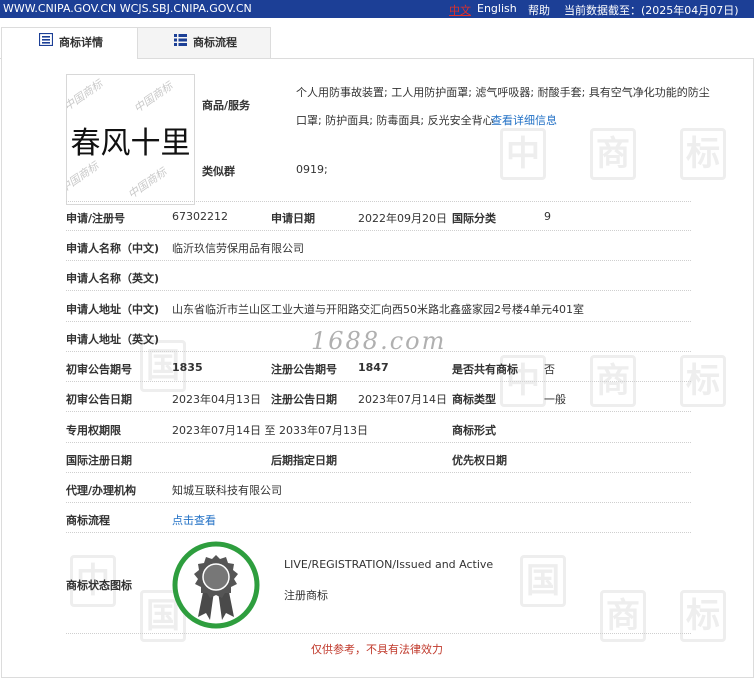 Image resolution: width=754 pixels, height=678 pixels. What do you see at coordinates (377, 43) in the screenshot?
I see `tab-bar: 商标详情 商标流程` at bounding box center [377, 43].